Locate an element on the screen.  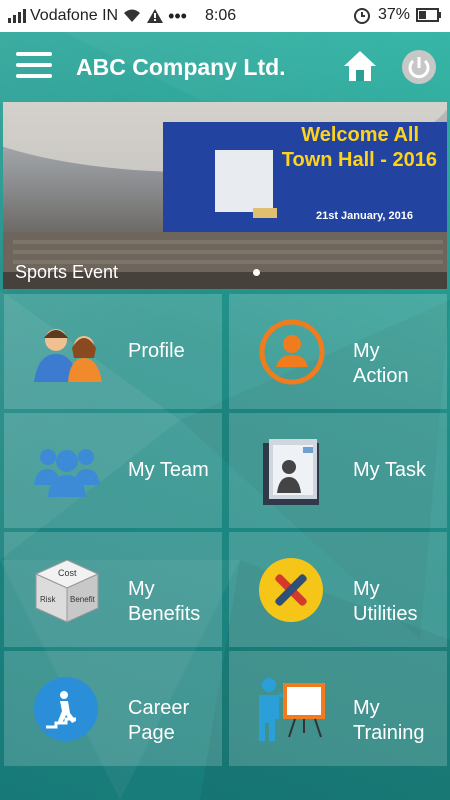
tile-label-line2: Utilities is located at coordinates (385, 614).